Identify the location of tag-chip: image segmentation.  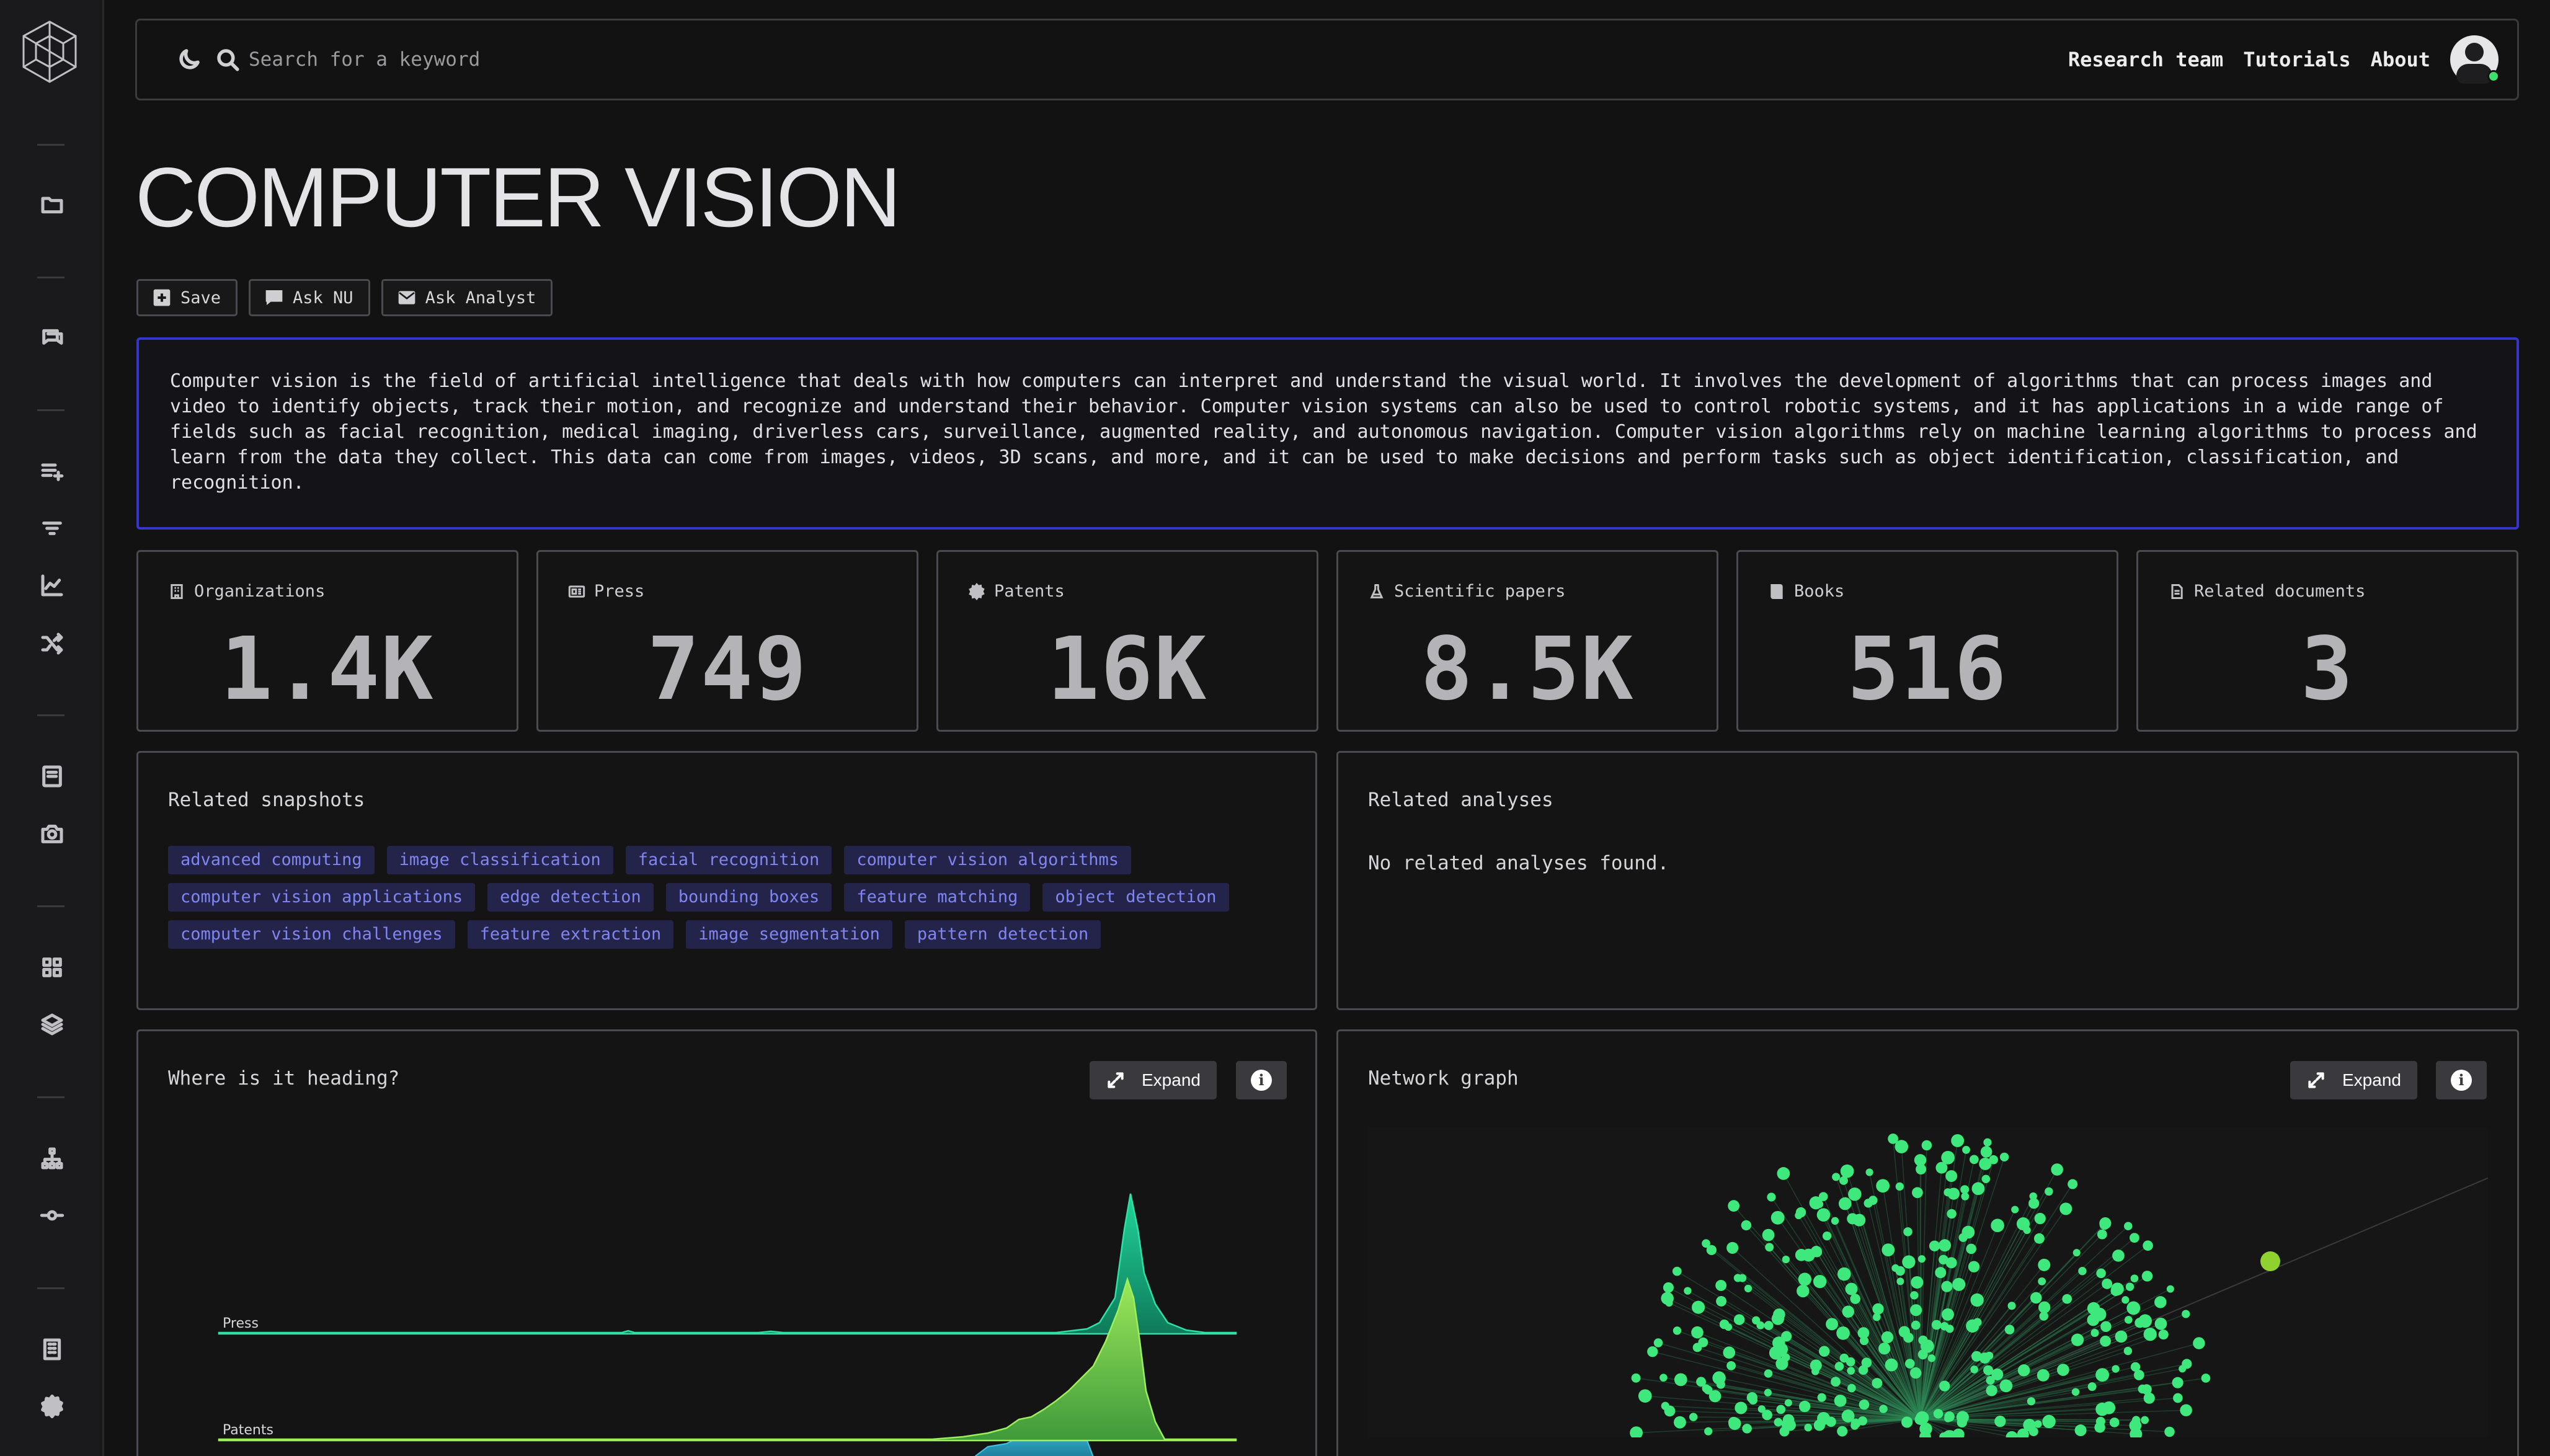
(789, 935).